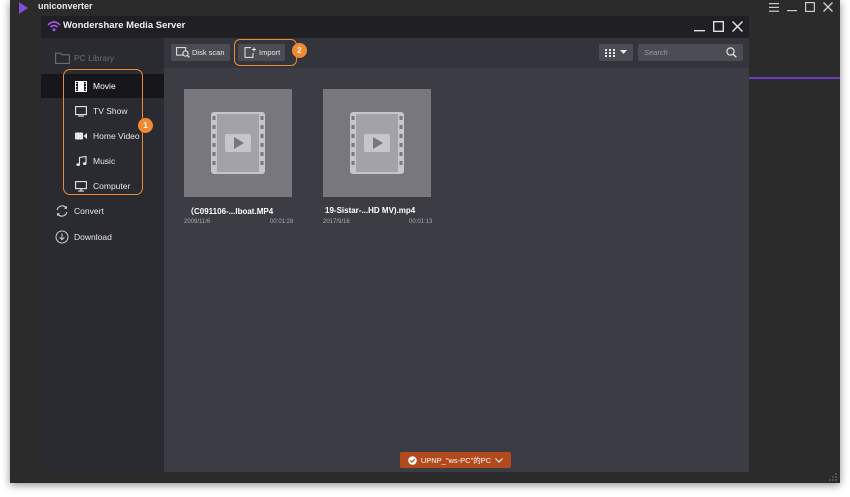 The width and height of the screenshot is (850, 497). Describe the element at coordinates (93, 237) in the screenshot. I see `sidebar-download-label: Download` at that location.